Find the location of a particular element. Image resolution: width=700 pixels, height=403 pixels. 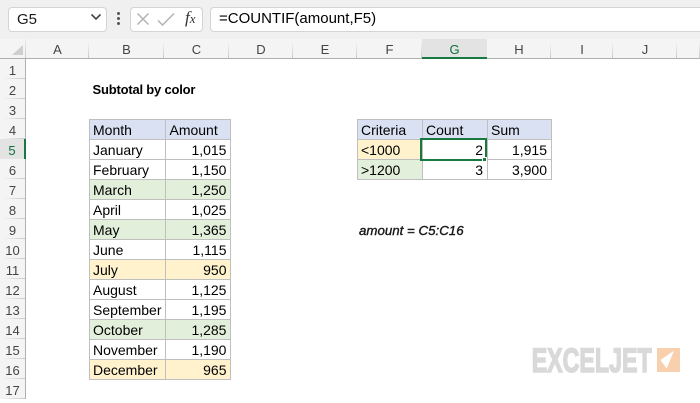

svg-text: EXCELJET is located at coordinates (592, 362).